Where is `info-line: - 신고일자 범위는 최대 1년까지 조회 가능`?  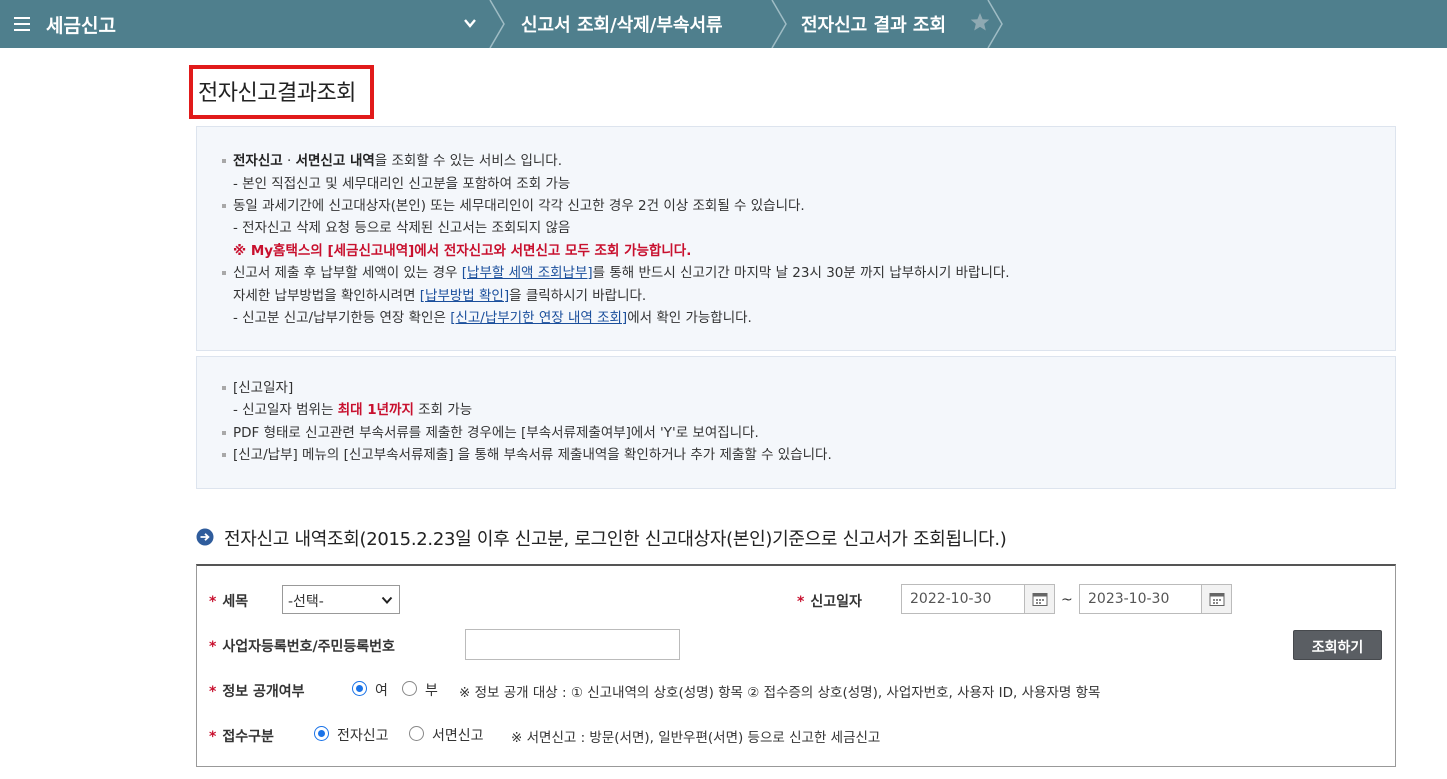 info-line: - 신고일자 범위는 최대 1년까지 조회 가능 is located at coordinates (353, 410).